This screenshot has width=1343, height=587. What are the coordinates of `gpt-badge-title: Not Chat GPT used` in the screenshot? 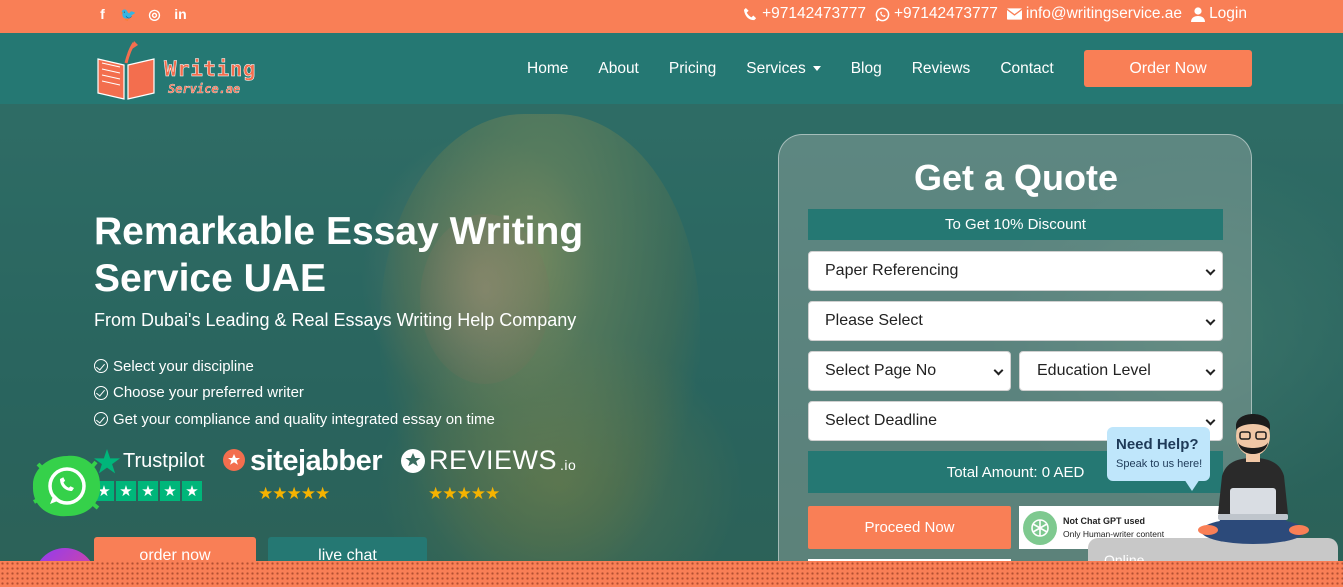 It's located at (1104, 521).